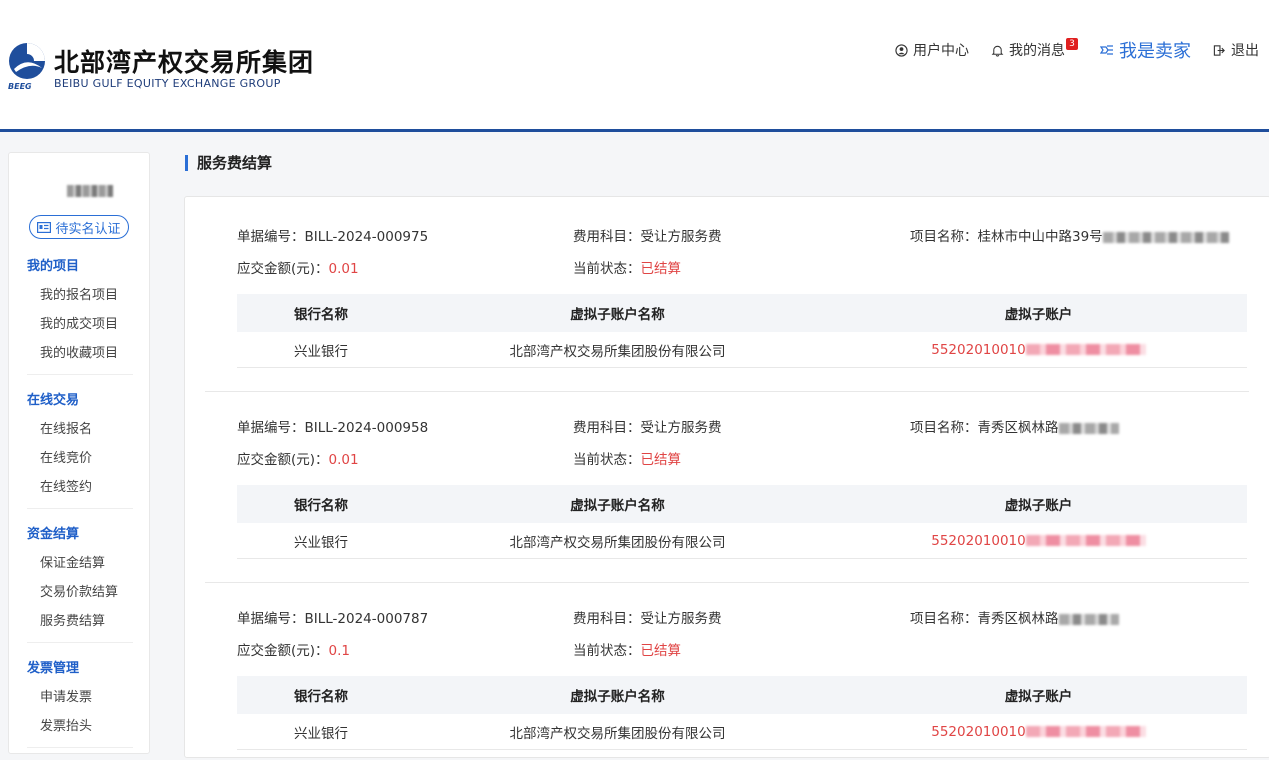 Image resolution: width=1269 pixels, height=760 pixels. I want to click on sidebar-item-favorite-projects: 我的收藏项目, so click(80, 353).